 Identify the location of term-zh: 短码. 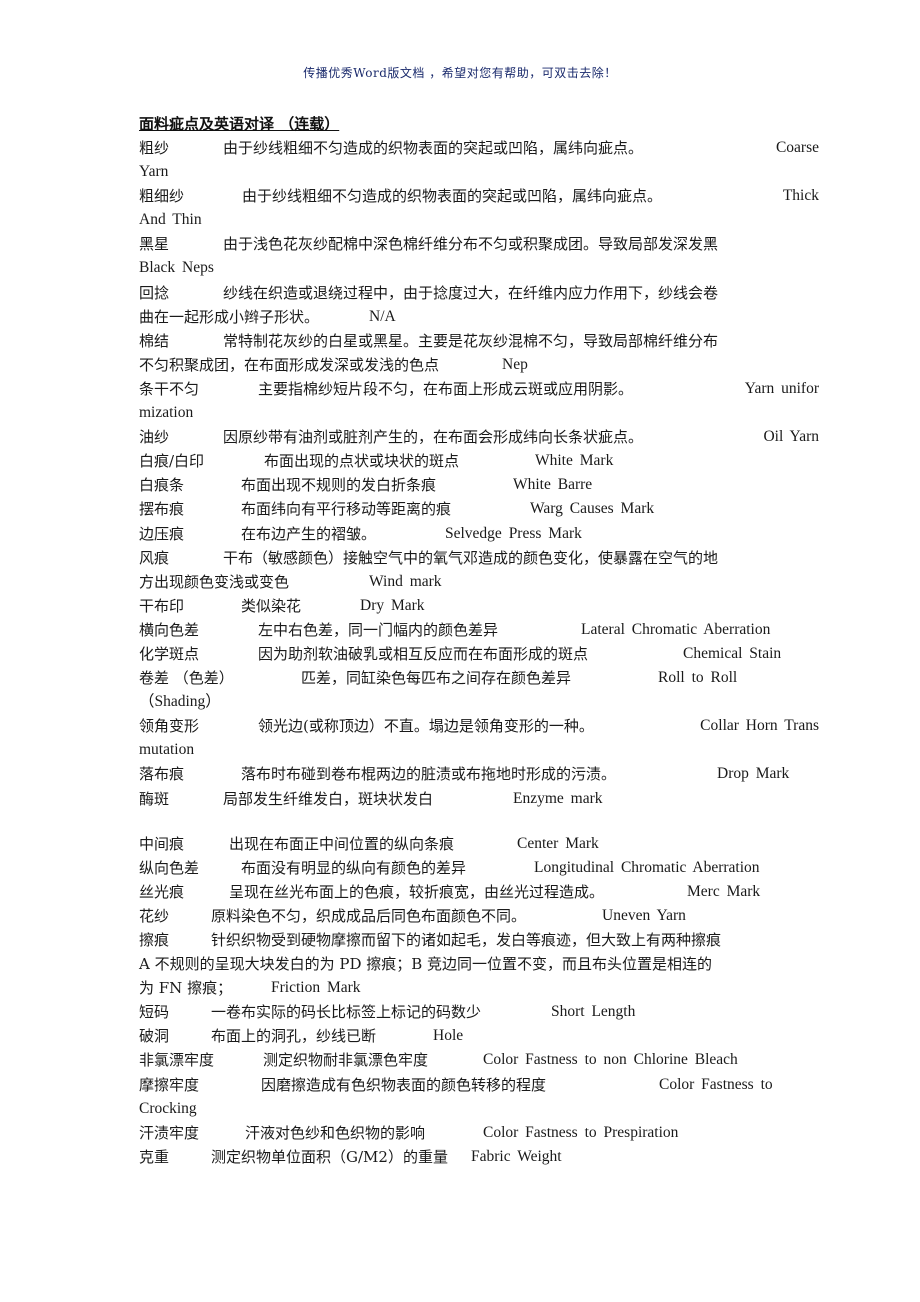
(154, 1012).